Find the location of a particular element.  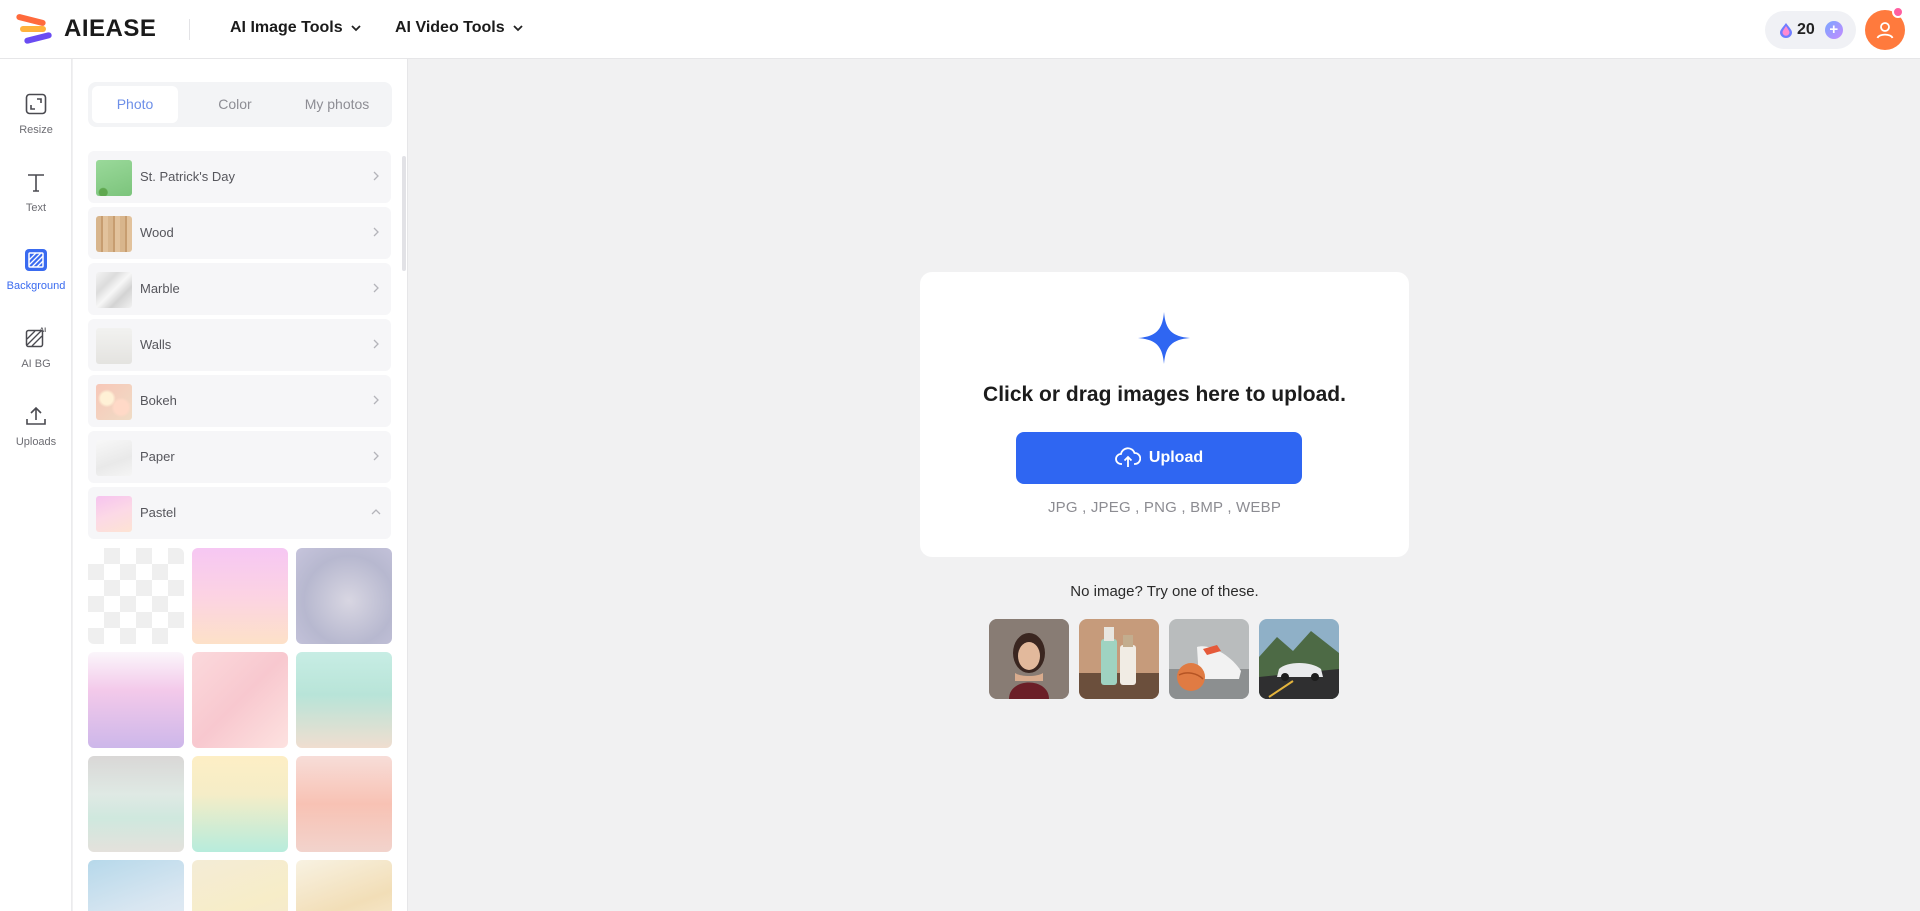

rail-item-text: Text is located at coordinates (36, 205).